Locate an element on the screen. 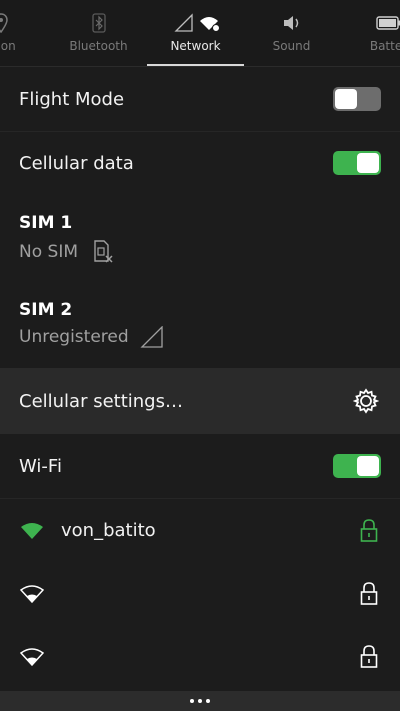  tab-location-label: ation is located at coordinates (8, 46).